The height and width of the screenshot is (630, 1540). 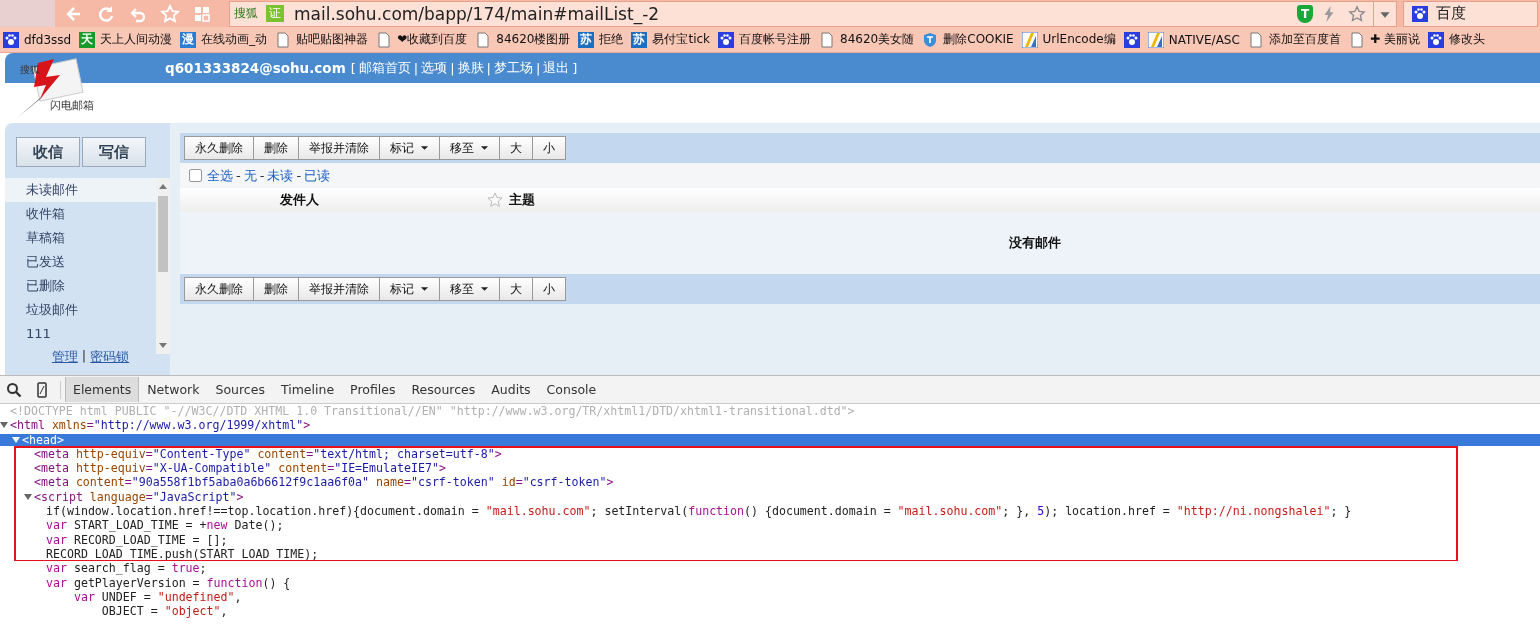 What do you see at coordinates (571, 389) in the screenshot?
I see `devtools-tab: Console` at bounding box center [571, 389].